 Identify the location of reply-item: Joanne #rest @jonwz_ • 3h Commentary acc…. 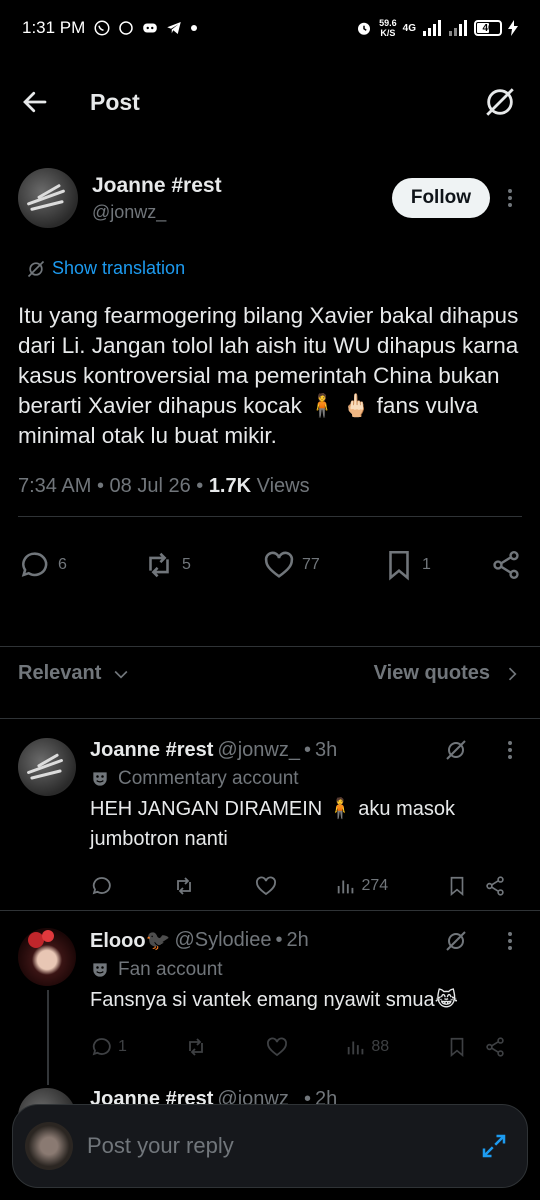
(270, 818).